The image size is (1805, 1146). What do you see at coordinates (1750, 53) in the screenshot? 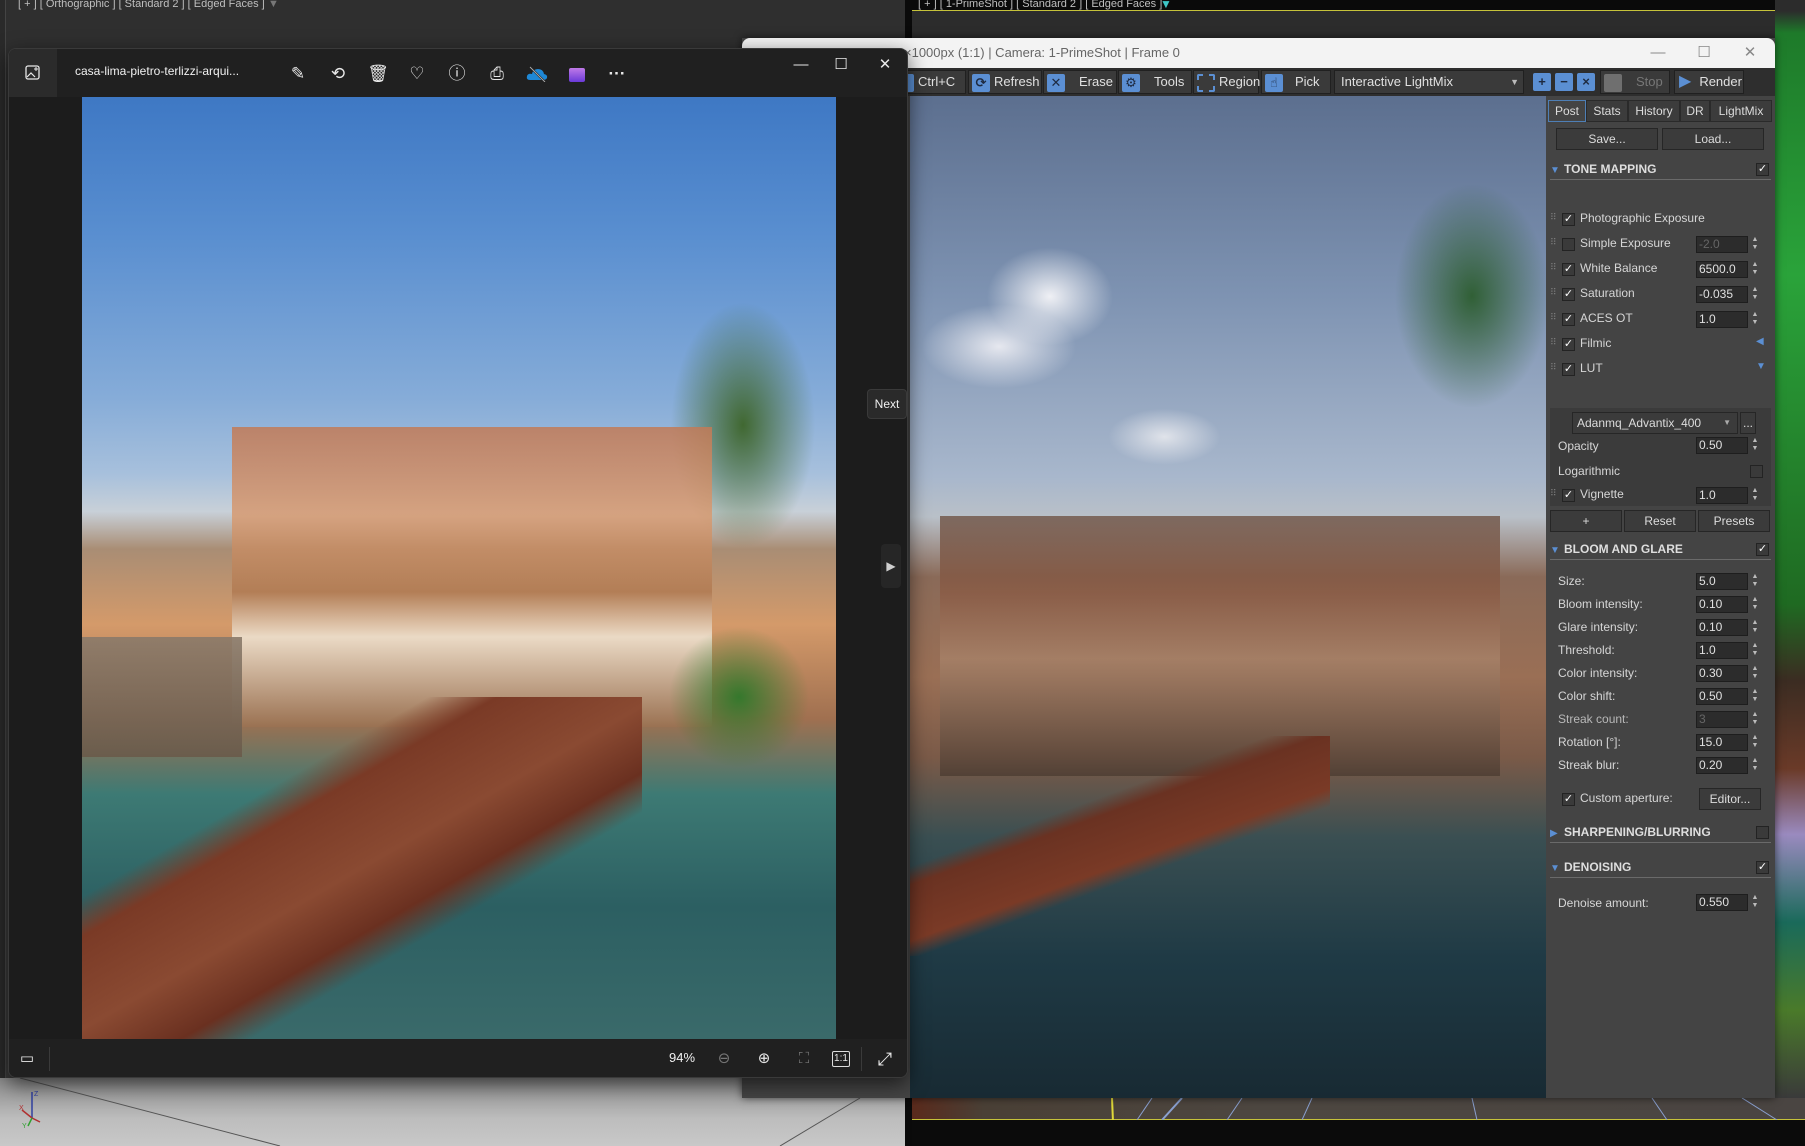
I see `vfb-close-button: ✕` at bounding box center [1750, 53].